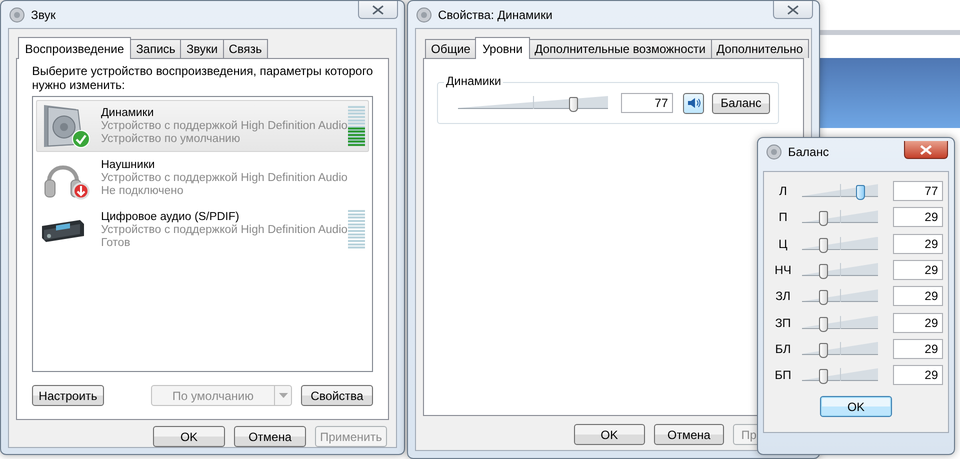  Describe the element at coordinates (620, 48) in the screenshot. I see `tab: Дополнительные возможности` at that location.